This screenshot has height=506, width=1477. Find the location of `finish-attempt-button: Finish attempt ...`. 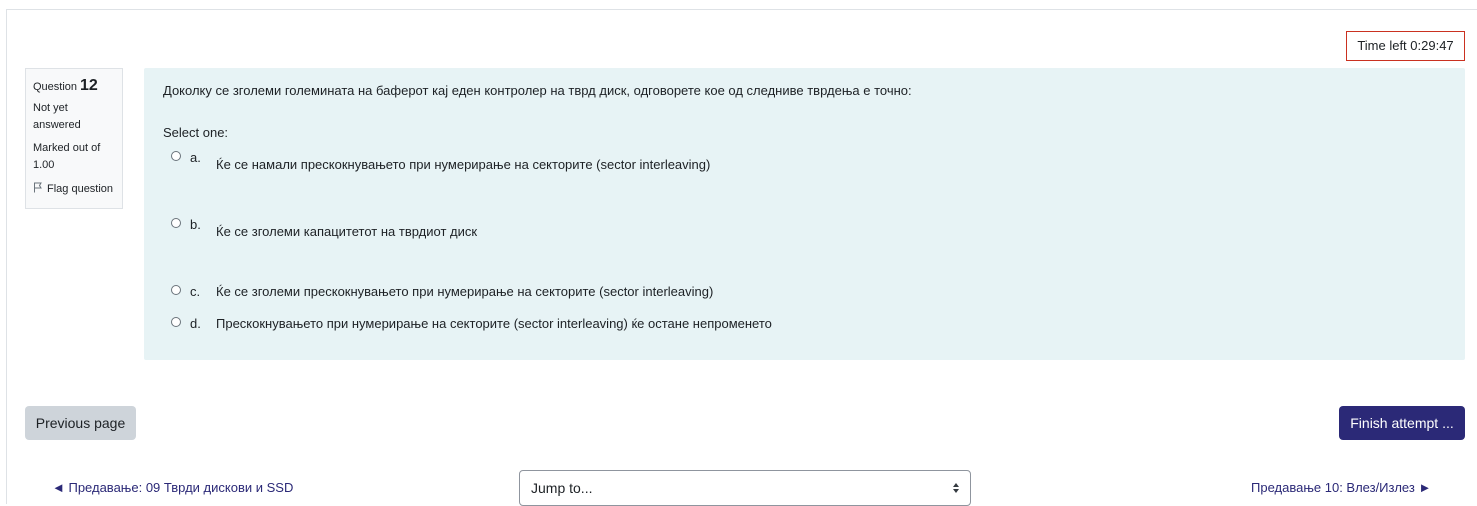

finish-attempt-button: Finish attempt ... is located at coordinates (1402, 423).